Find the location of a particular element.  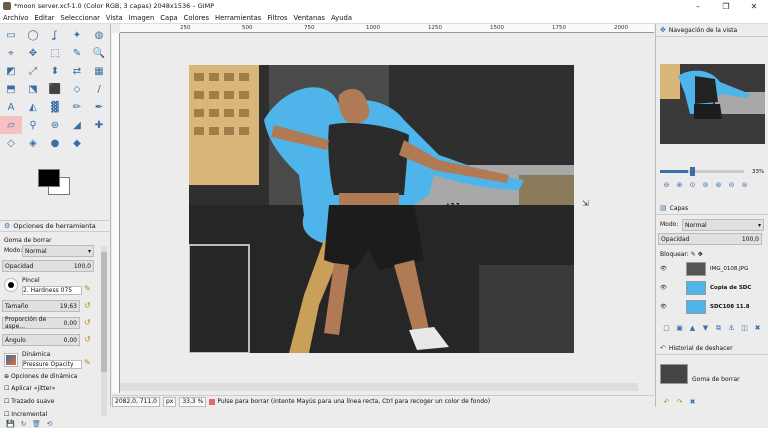

history-item: Goma de borrar is located at coordinates (716, 379).